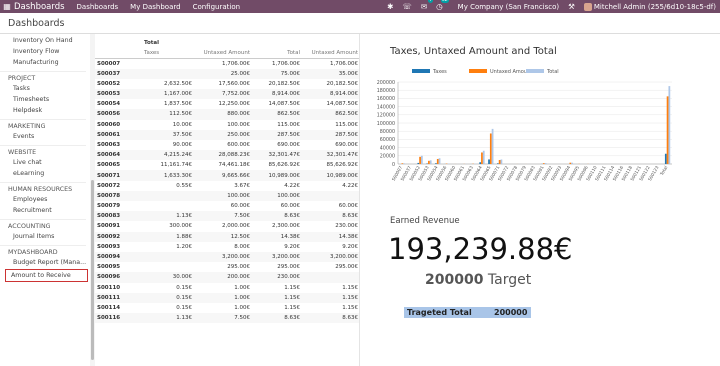  I want to click on clock-icon: ◷ 62, so click(442, 5).